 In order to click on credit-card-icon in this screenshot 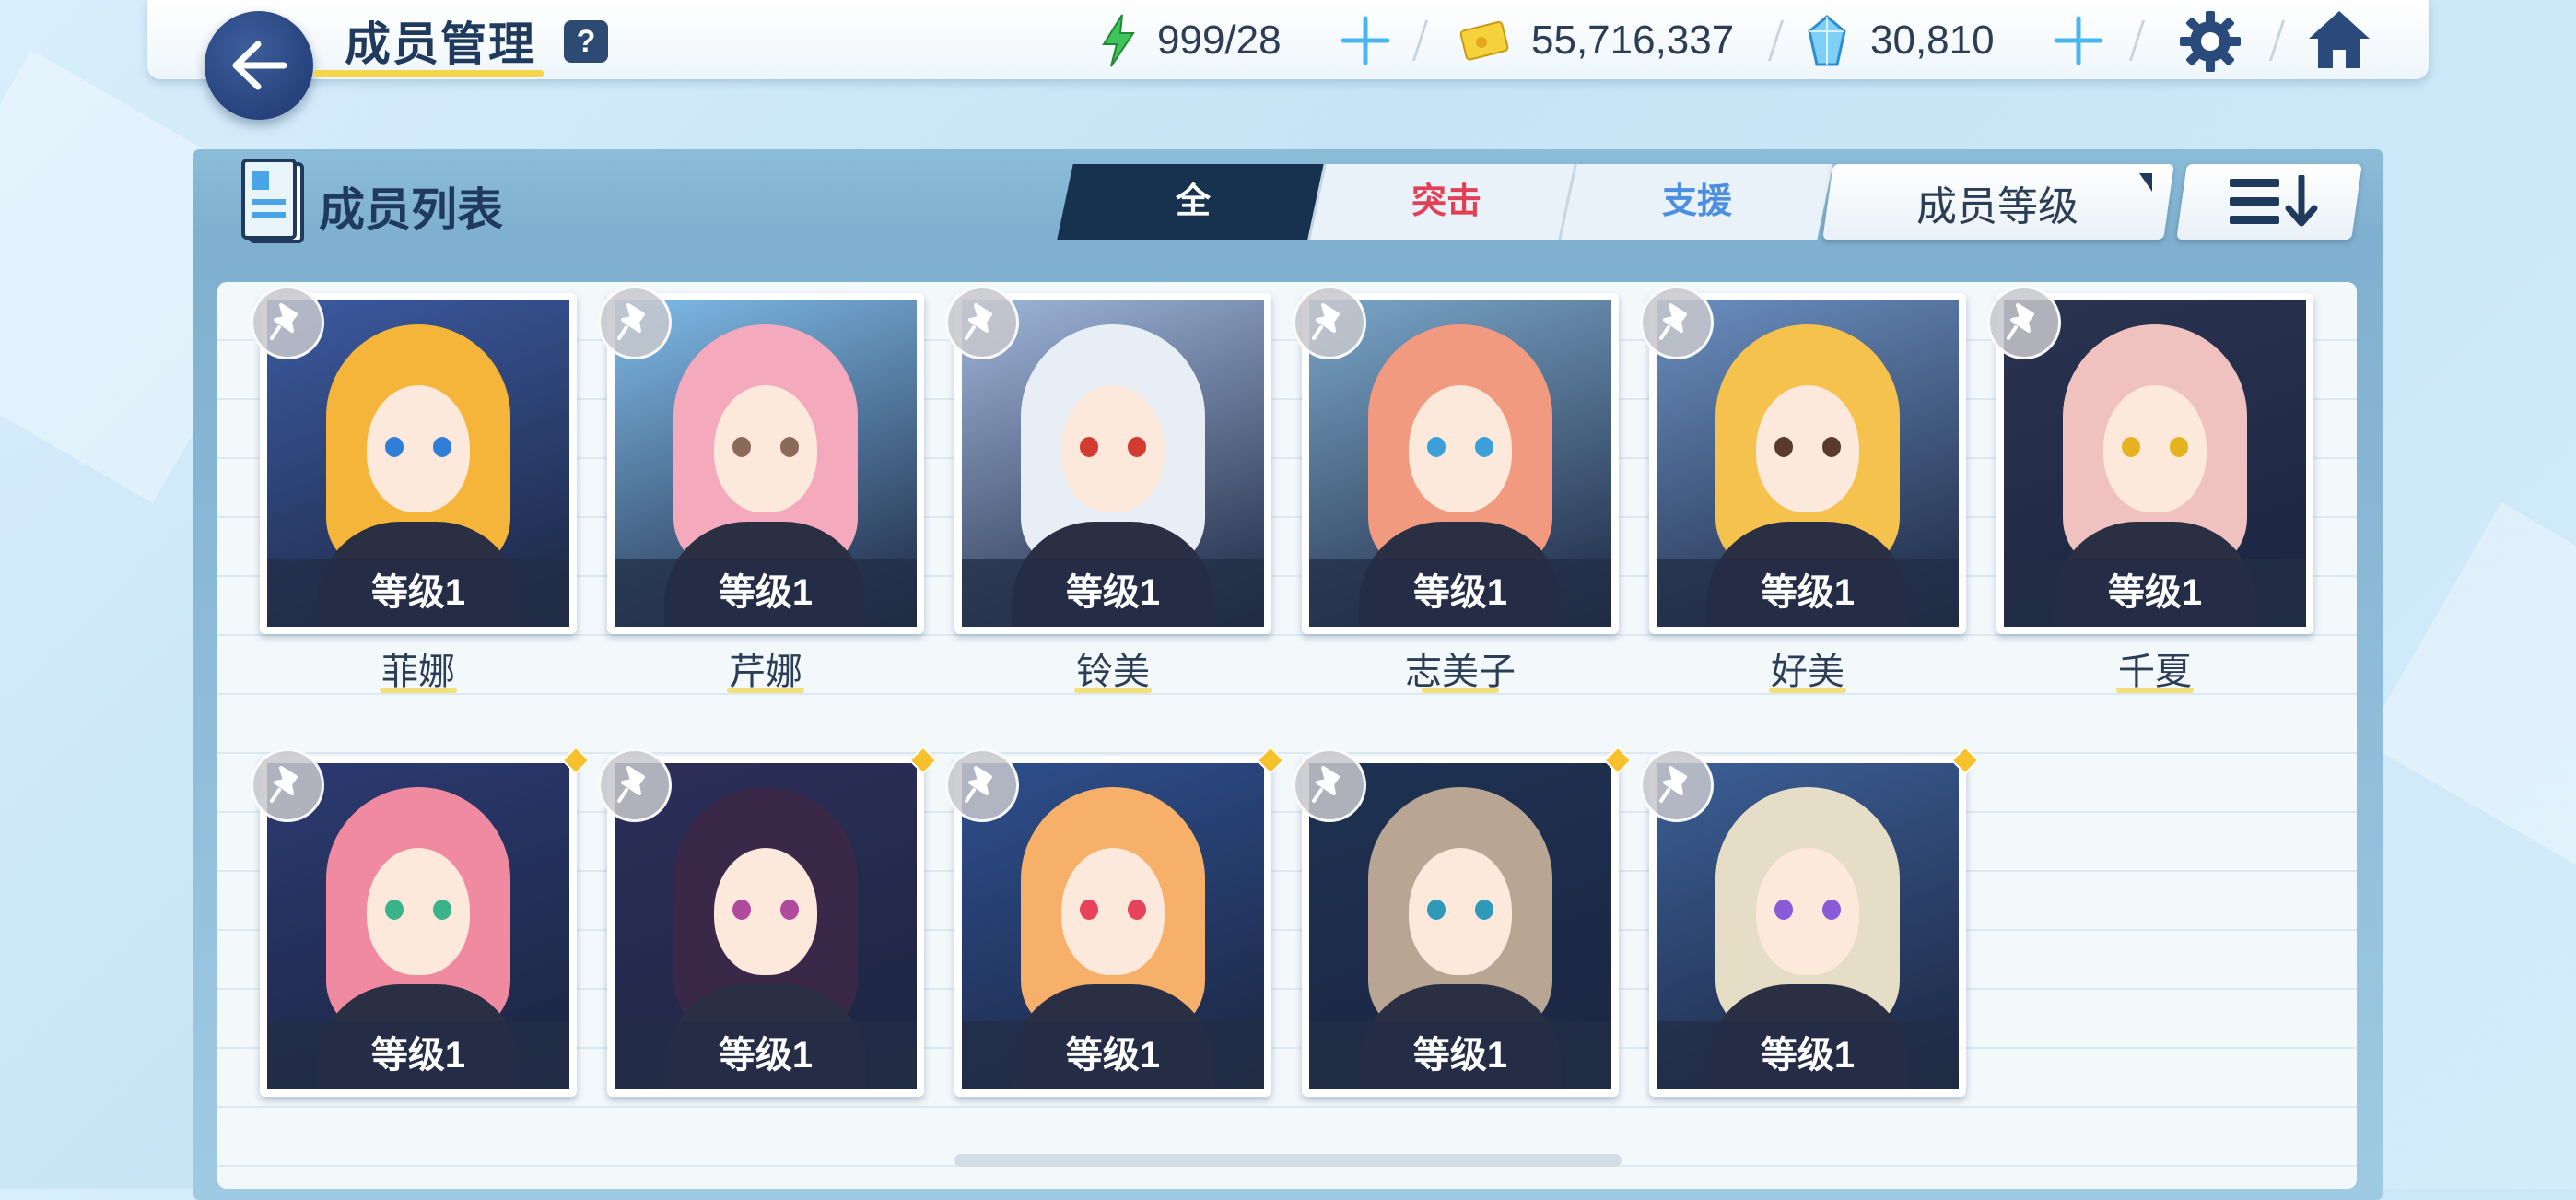, I will do `click(1484, 41)`.